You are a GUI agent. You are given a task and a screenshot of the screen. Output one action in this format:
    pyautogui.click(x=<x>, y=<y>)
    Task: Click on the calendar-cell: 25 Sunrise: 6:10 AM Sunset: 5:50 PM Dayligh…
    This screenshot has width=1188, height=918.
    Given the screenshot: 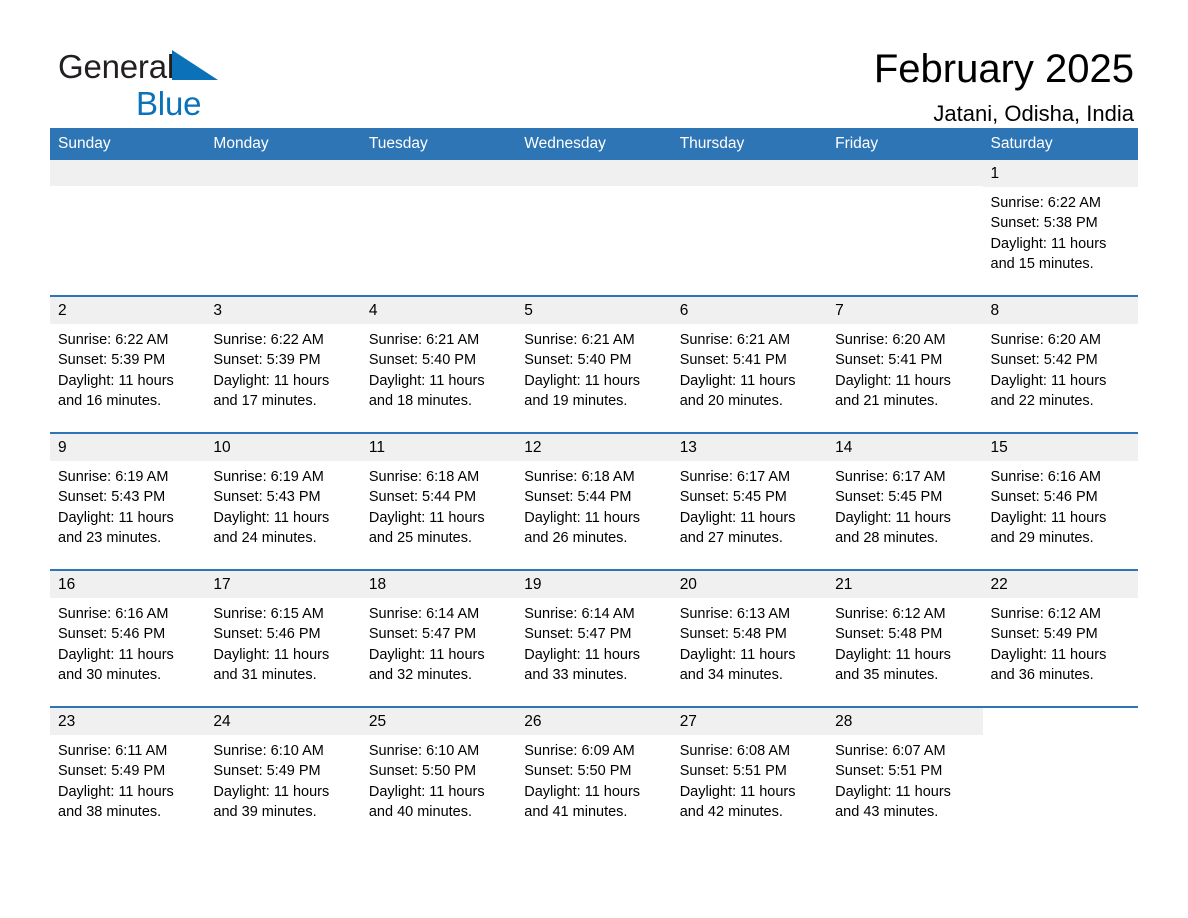 What is the action you would take?
    pyautogui.click(x=438, y=775)
    